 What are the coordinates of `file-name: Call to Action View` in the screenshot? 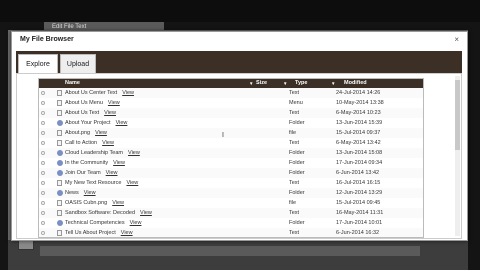 It's located at (89, 143).